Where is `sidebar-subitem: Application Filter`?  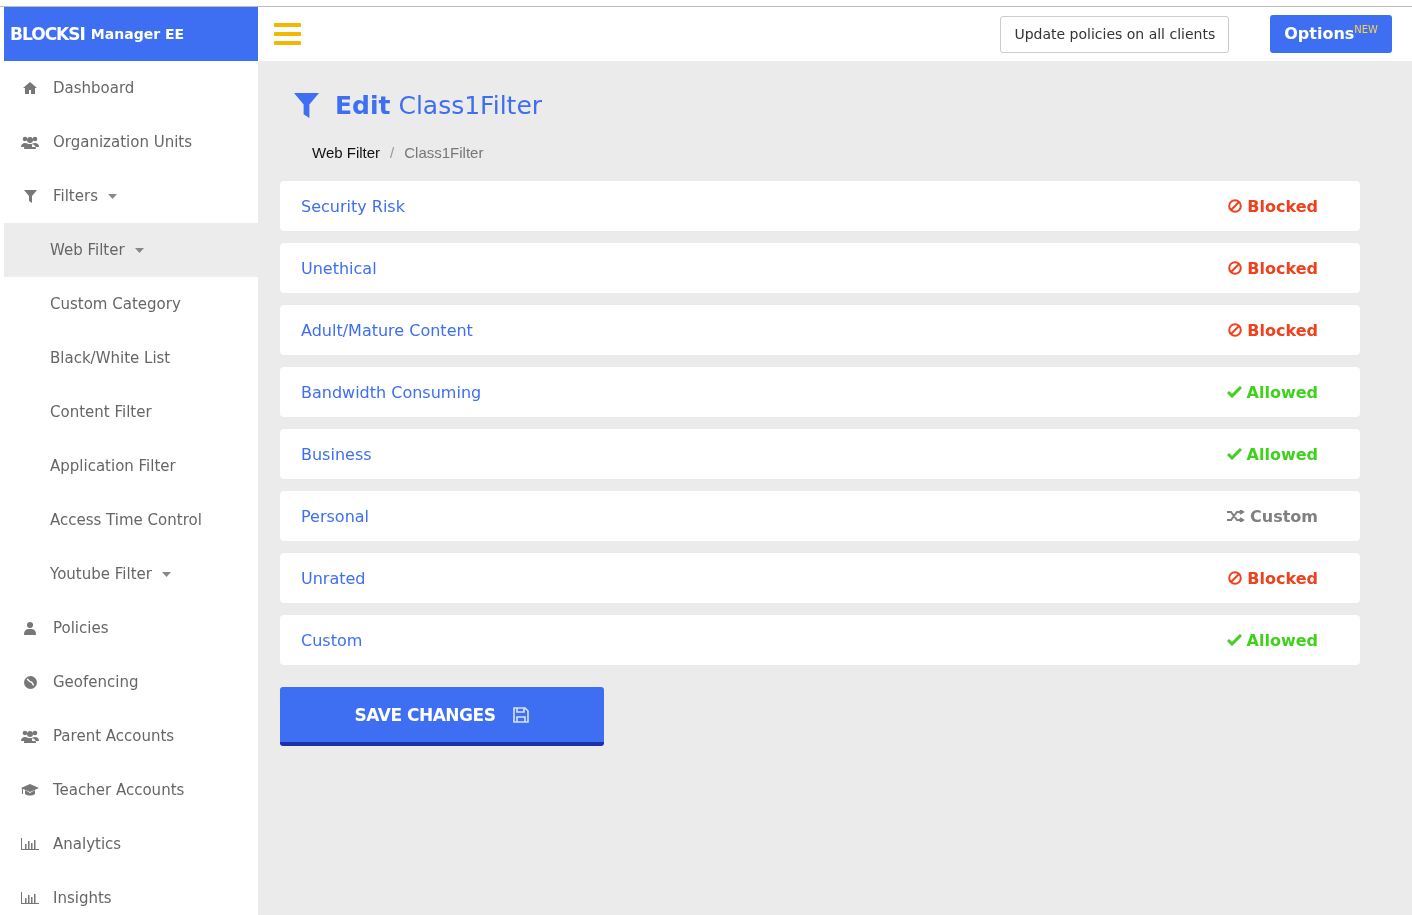
sidebar-subitem: Application Filter is located at coordinates (131, 466).